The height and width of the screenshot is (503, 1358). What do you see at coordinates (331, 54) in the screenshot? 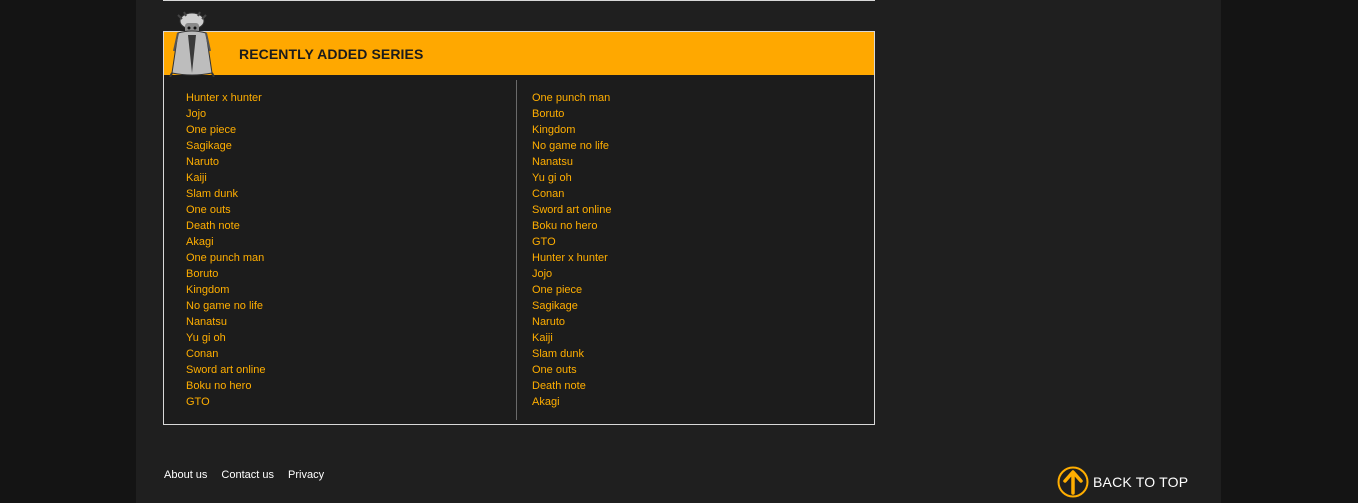
I see `panel-title: RECENTLY ADDED SERIES` at bounding box center [331, 54].